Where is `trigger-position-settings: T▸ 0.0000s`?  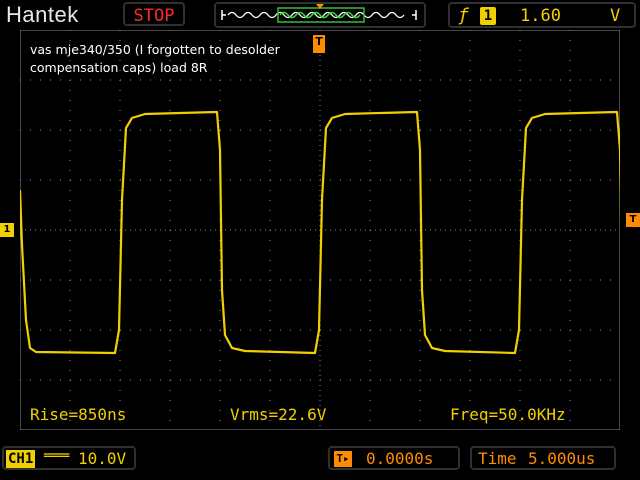 trigger-position-settings: T▸ 0.0000s is located at coordinates (394, 458).